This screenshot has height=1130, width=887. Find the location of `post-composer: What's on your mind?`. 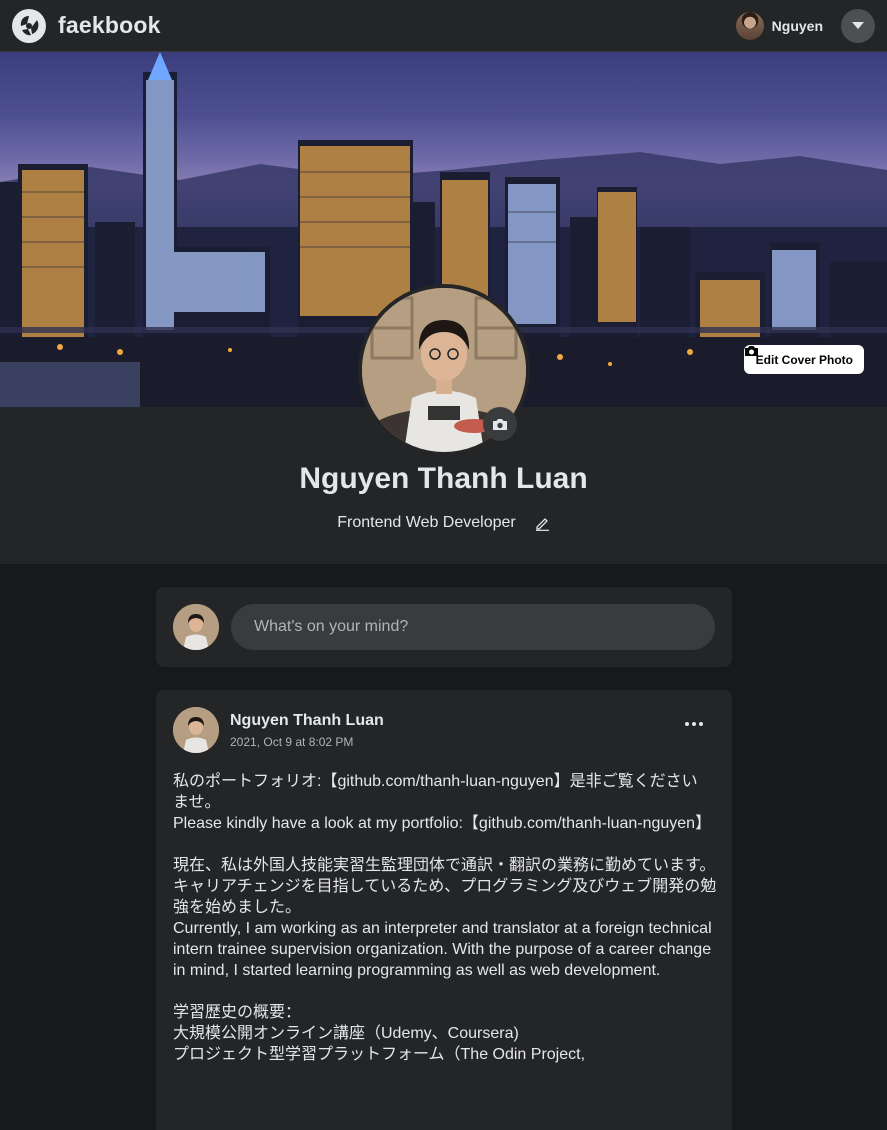

post-composer: What's on your mind? is located at coordinates (444, 627).